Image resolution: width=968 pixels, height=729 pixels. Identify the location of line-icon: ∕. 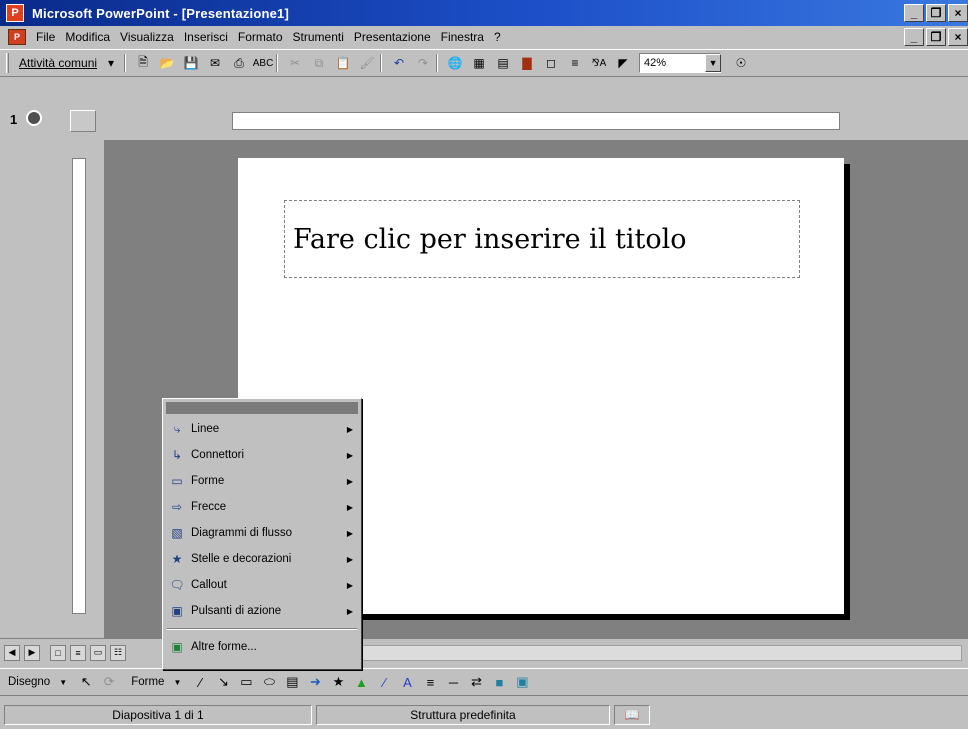
(200, 682).